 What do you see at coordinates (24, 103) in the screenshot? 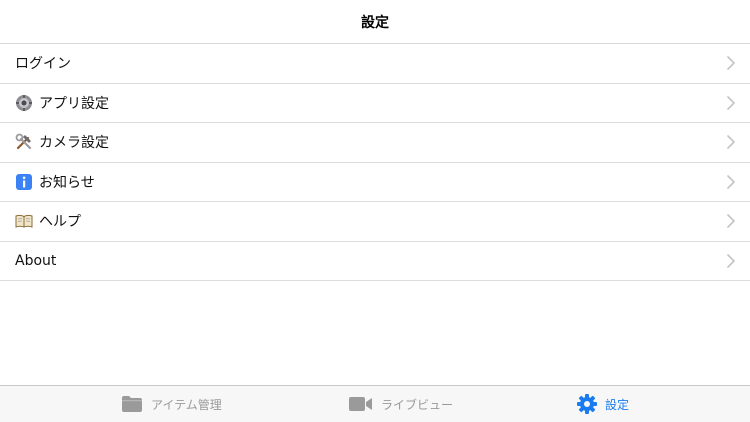
I see `gear-emoji-icon` at bounding box center [24, 103].